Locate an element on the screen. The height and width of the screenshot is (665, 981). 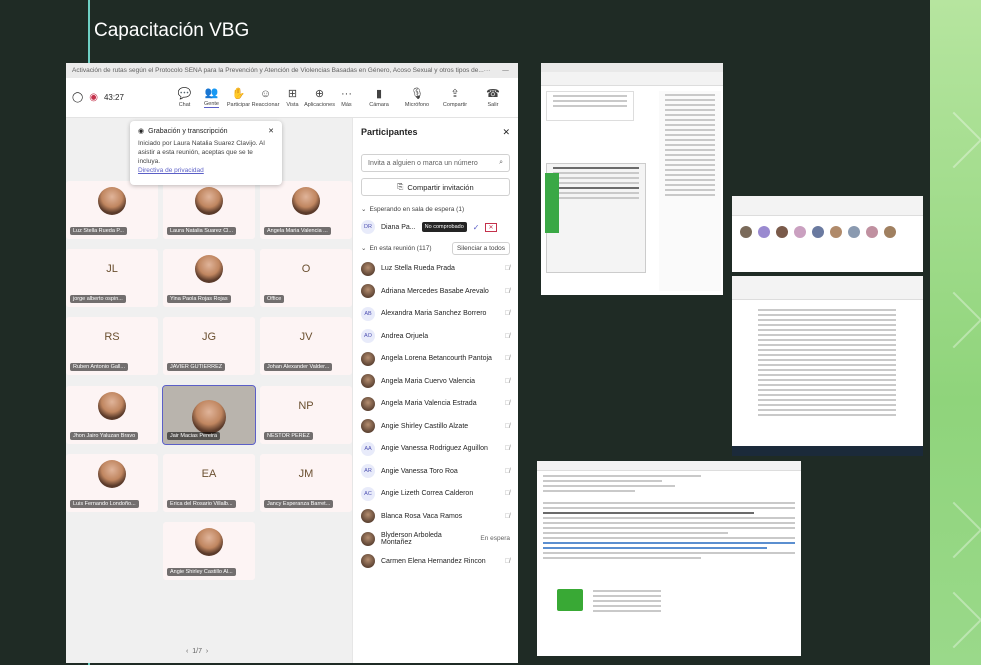
participant-tile: Jhon Jairo Yaluzan Bravo is located at coordinates (112, 415).